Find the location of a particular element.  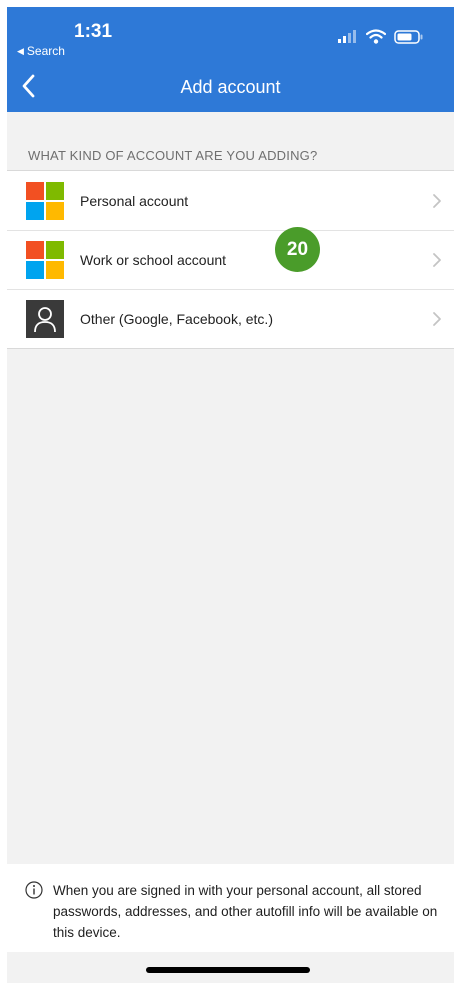

status-icons is located at coordinates (381, 36).